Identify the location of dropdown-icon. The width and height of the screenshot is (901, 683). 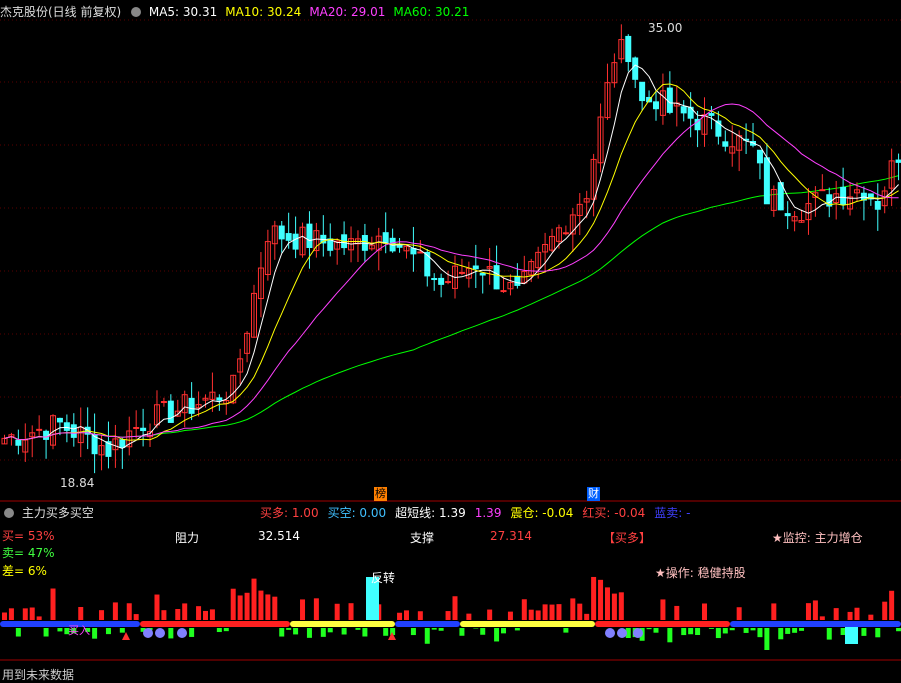
(136, 12).